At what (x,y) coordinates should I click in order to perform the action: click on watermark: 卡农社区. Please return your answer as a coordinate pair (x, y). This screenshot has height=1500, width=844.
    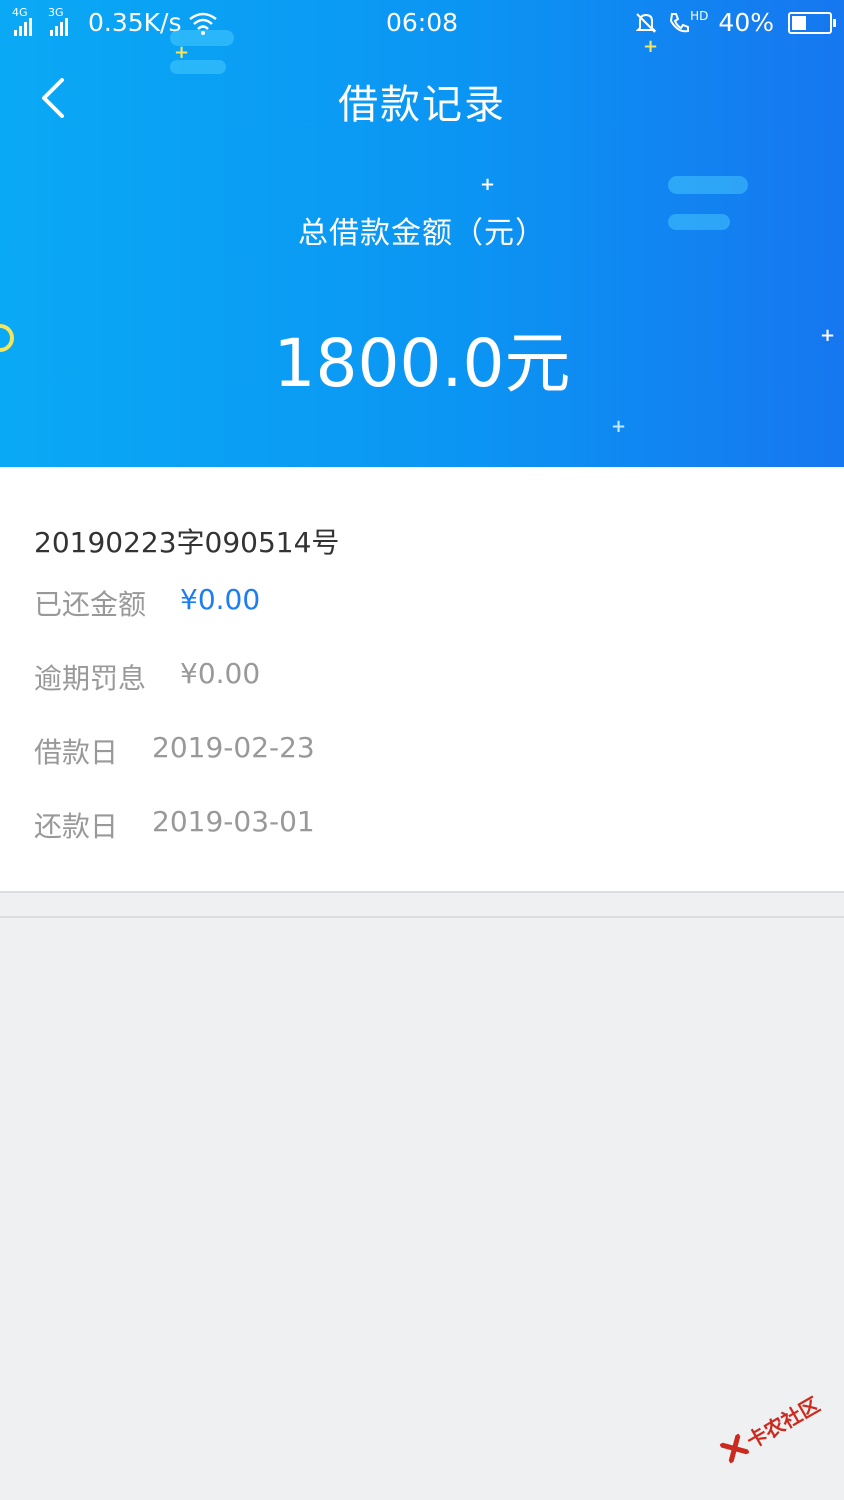
    Looking at the image, I should click on (772, 1426).